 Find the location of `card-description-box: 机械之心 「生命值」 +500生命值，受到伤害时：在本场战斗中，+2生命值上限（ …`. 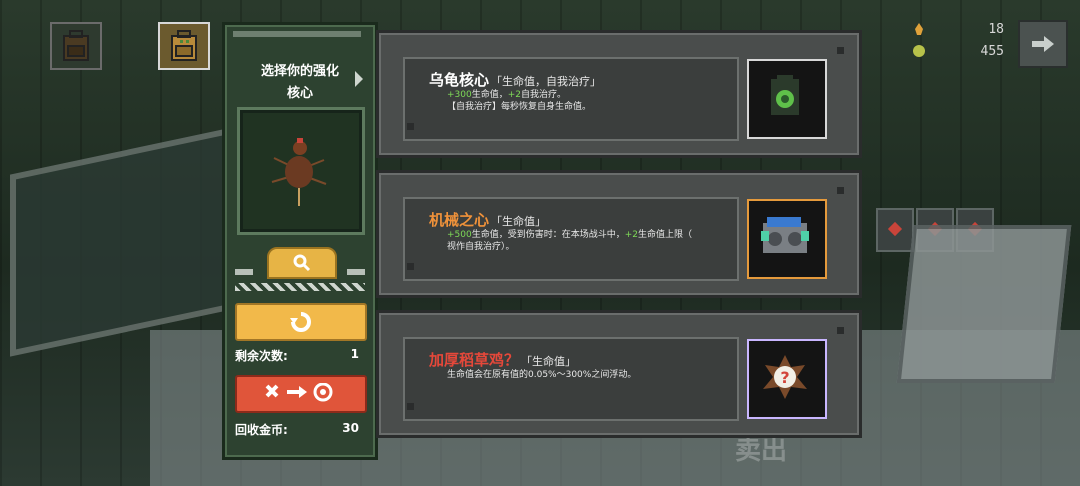

card-description-box: 机械之心 「生命值」 +500生命值，受到伤害时：在本场战斗中，+2生命值上限（ … is located at coordinates (571, 239).